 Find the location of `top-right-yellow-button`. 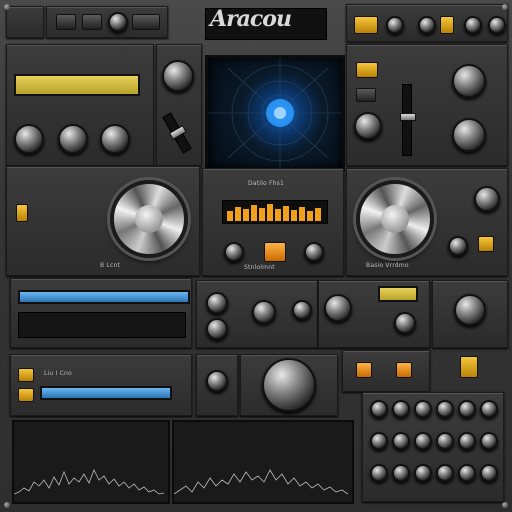

top-right-yellow-button is located at coordinates (366, 25).